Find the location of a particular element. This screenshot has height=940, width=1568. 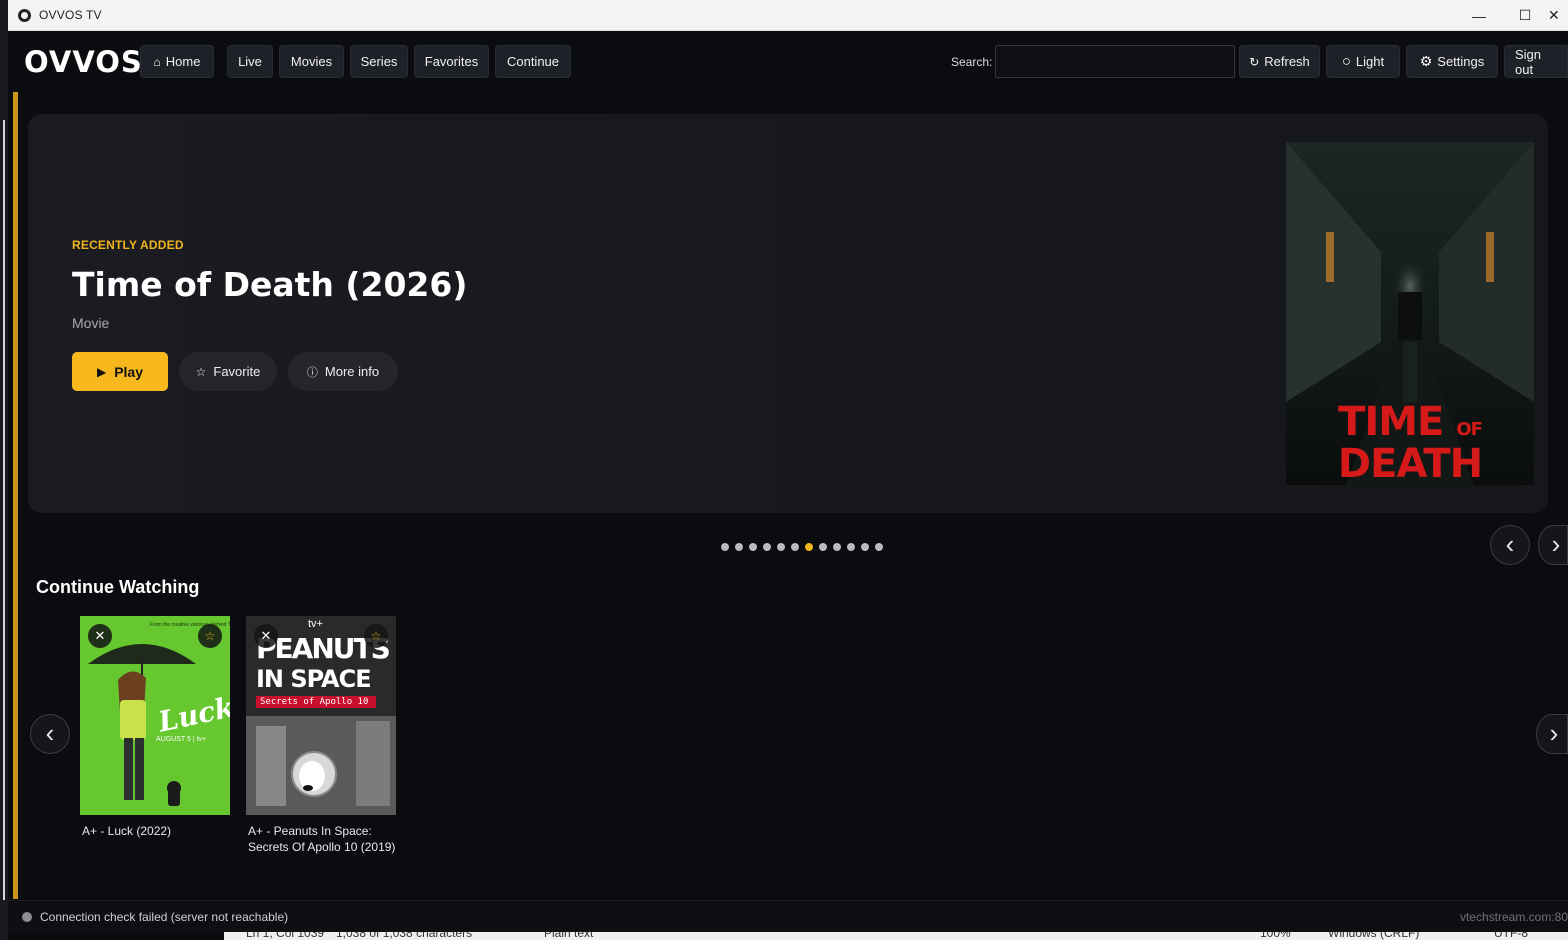

play-button: ▶ Play is located at coordinates (120, 371).